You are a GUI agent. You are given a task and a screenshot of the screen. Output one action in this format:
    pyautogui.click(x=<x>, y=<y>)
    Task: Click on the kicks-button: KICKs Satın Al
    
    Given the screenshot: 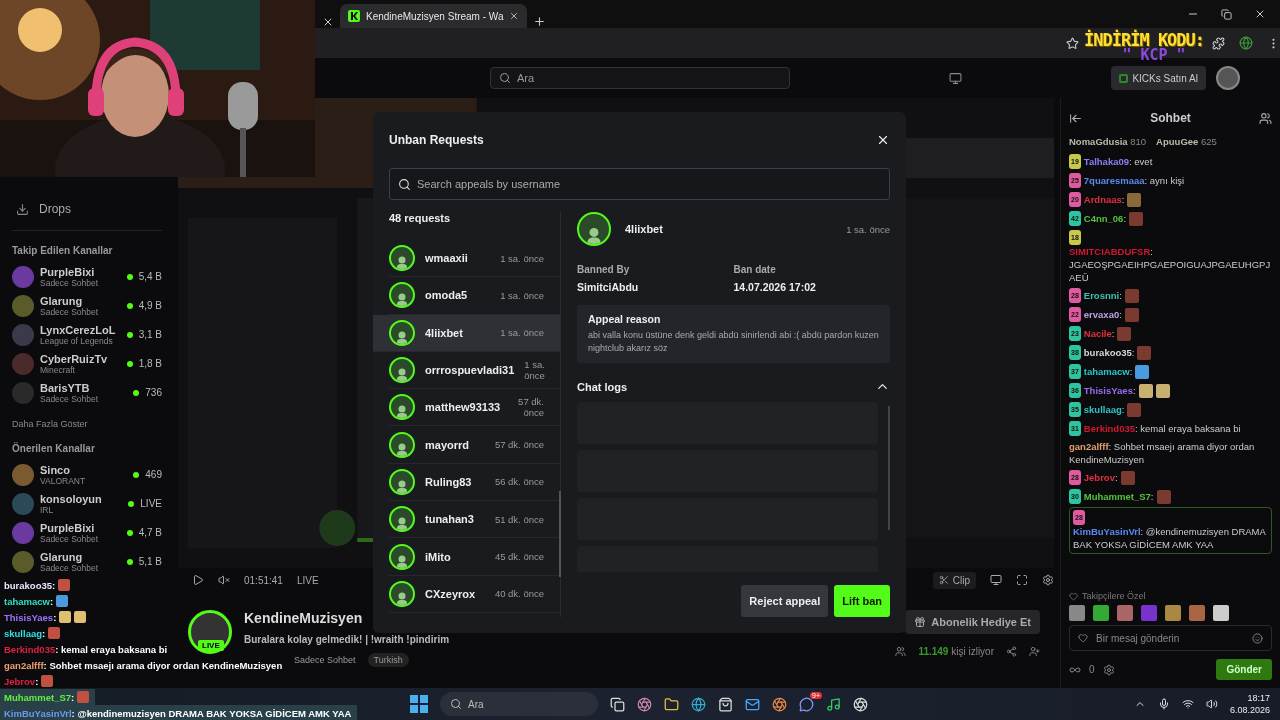 What is the action you would take?
    pyautogui.click(x=1158, y=78)
    